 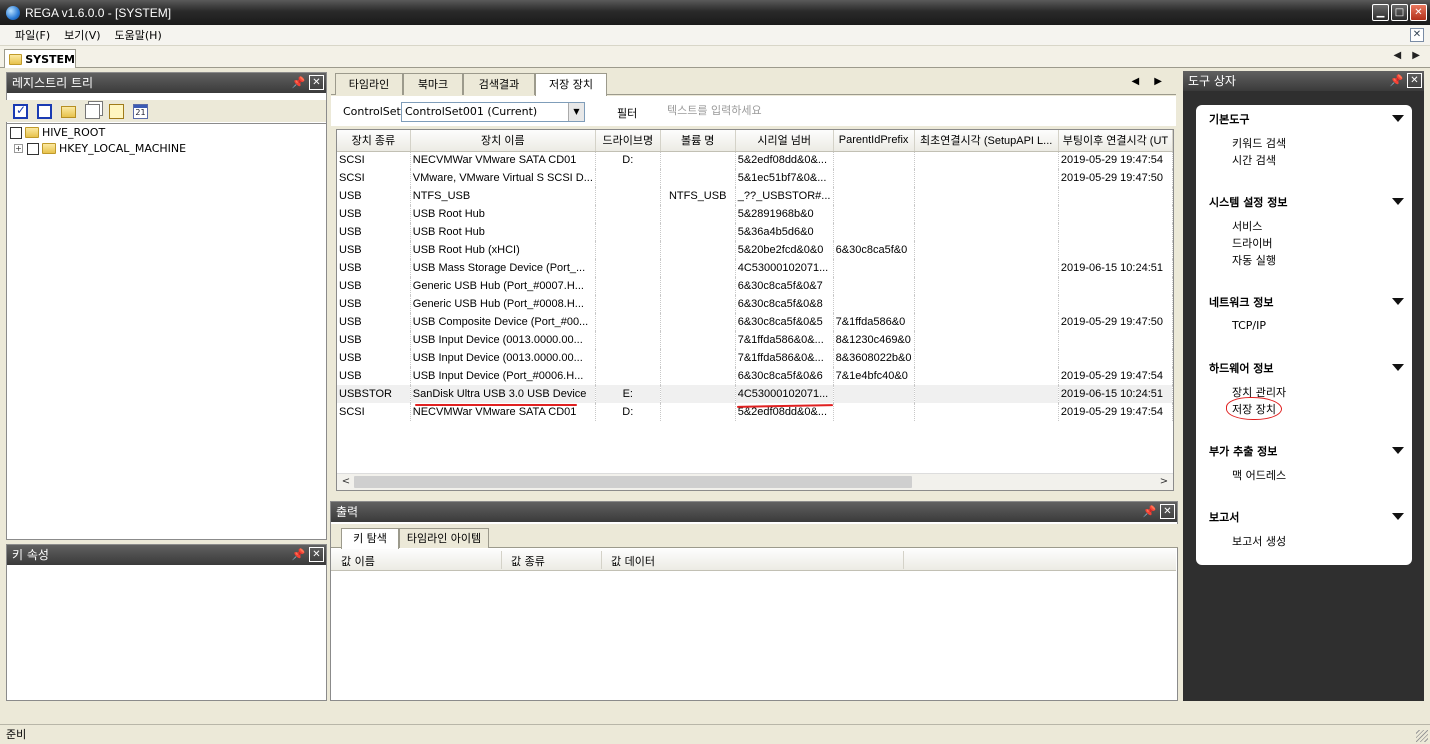 What do you see at coordinates (715, 734) in the screenshot?
I see `status-bar: 준비` at bounding box center [715, 734].